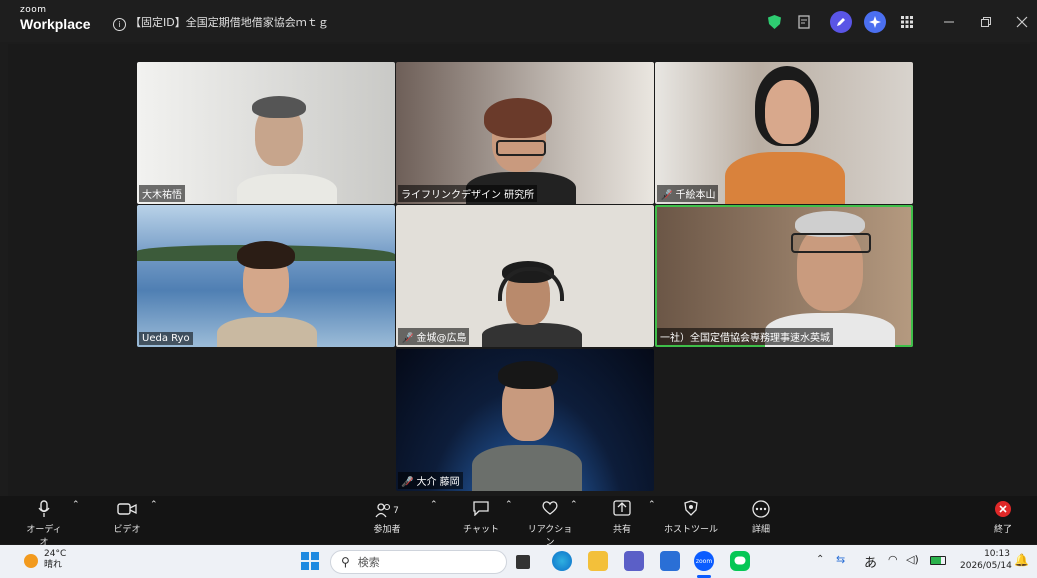 The width and height of the screenshot is (1037, 578). I want to click on share-screen-icon, so click(622, 511).